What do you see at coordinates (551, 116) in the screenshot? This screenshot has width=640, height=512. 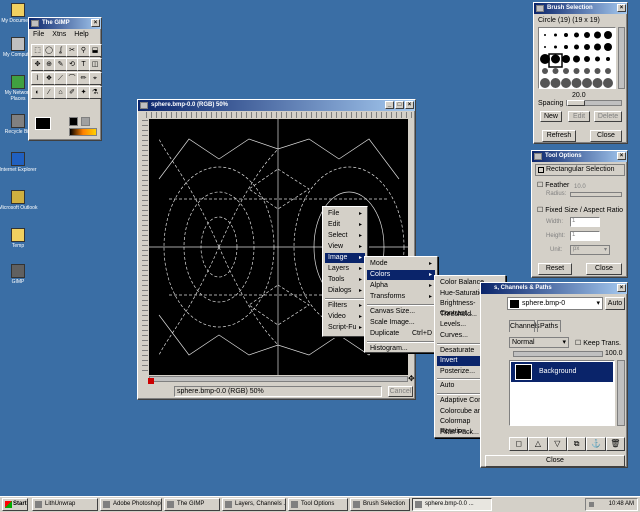 I see `new-brush-button: New` at bounding box center [551, 116].